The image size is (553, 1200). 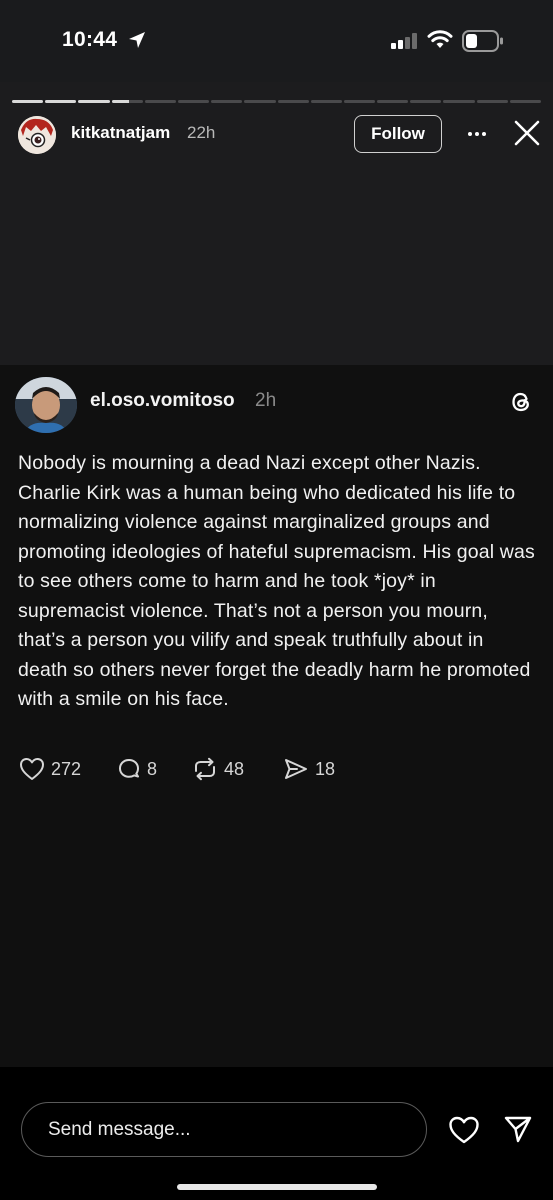 I want to click on more-icon, so click(x=477, y=134).